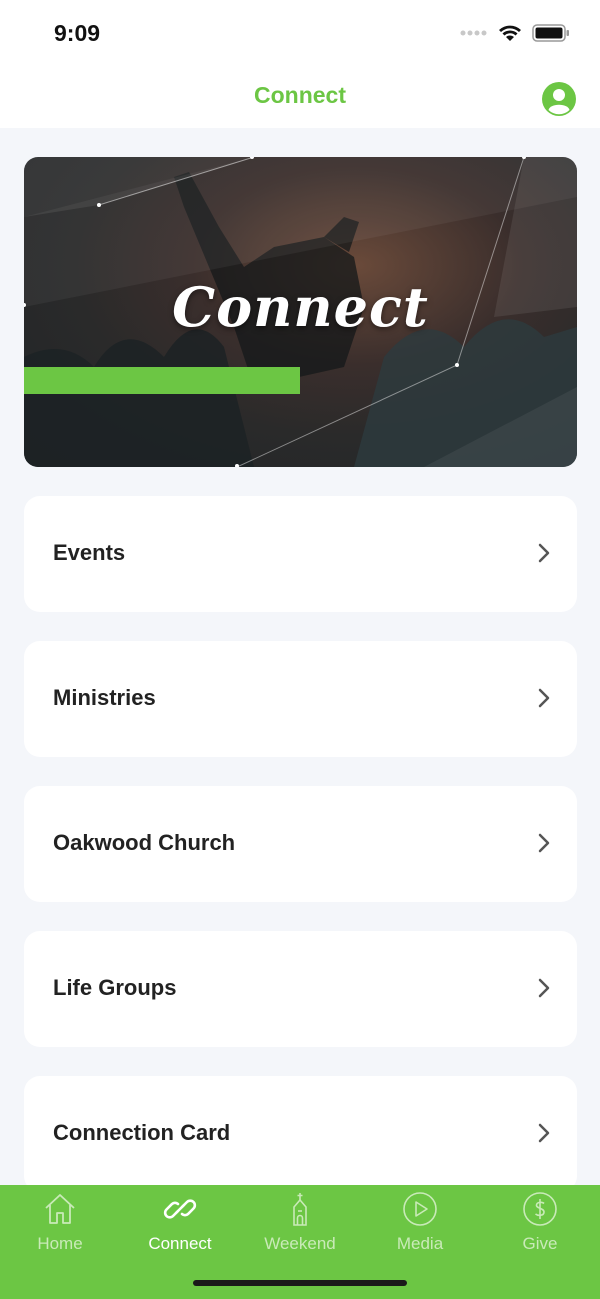  What do you see at coordinates (104, 697) in the screenshot?
I see `menu-item-label: Ministries` at bounding box center [104, 697].